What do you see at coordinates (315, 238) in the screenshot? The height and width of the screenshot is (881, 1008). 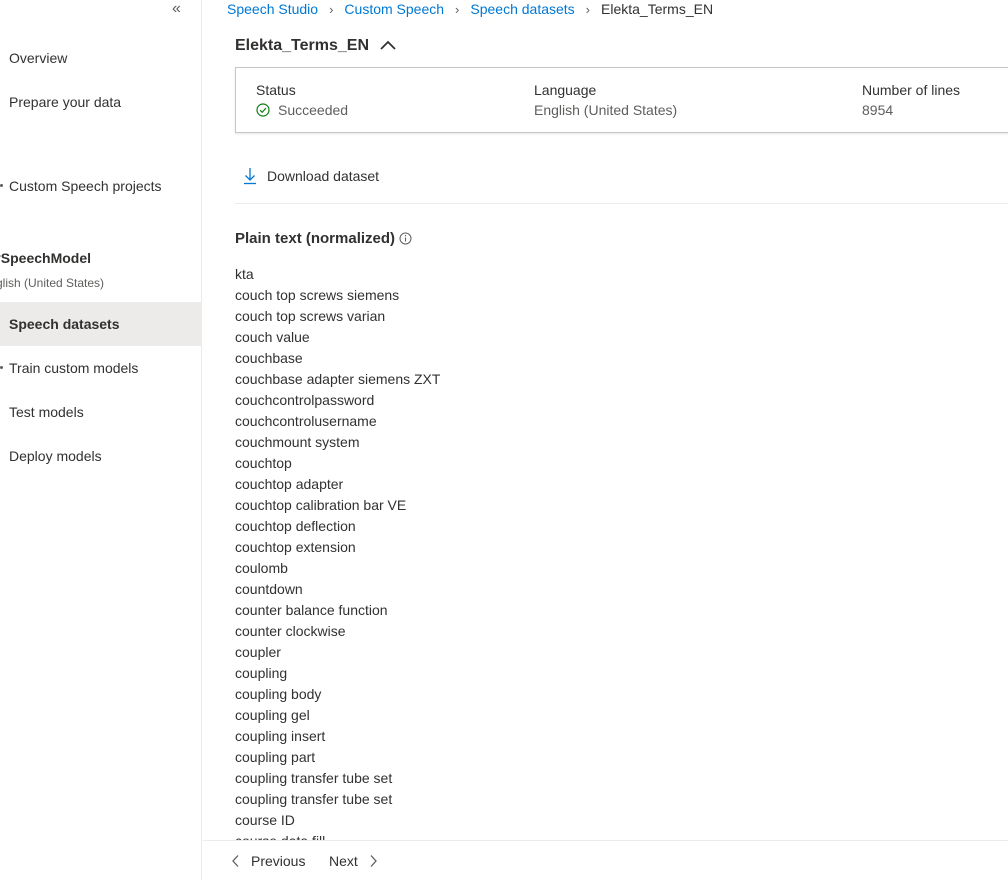 I see `section-title: Plain text (normalized)` at bounding box center [315, 238].